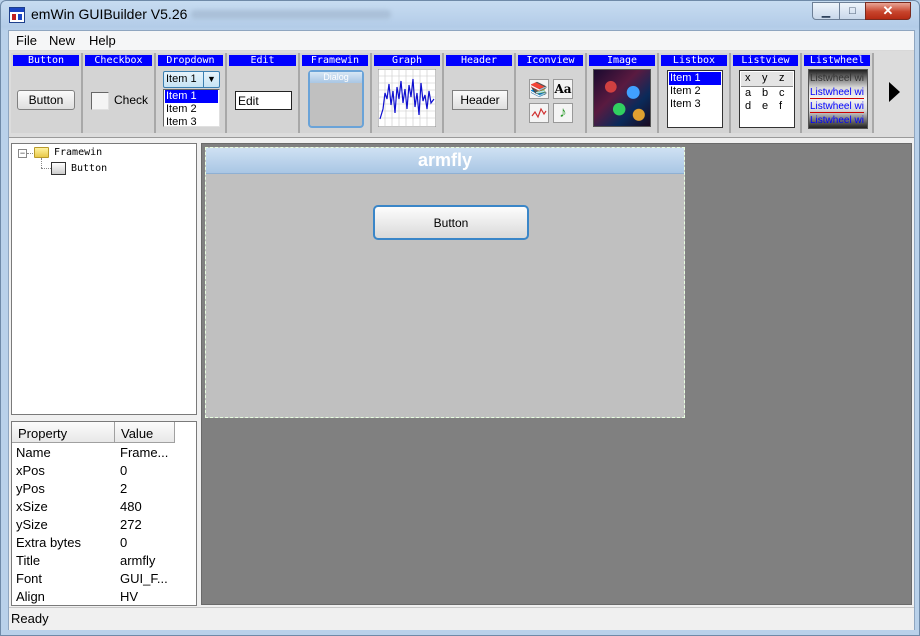  I want to click on widget-tree: − Framewin Button, so click(104, 279).